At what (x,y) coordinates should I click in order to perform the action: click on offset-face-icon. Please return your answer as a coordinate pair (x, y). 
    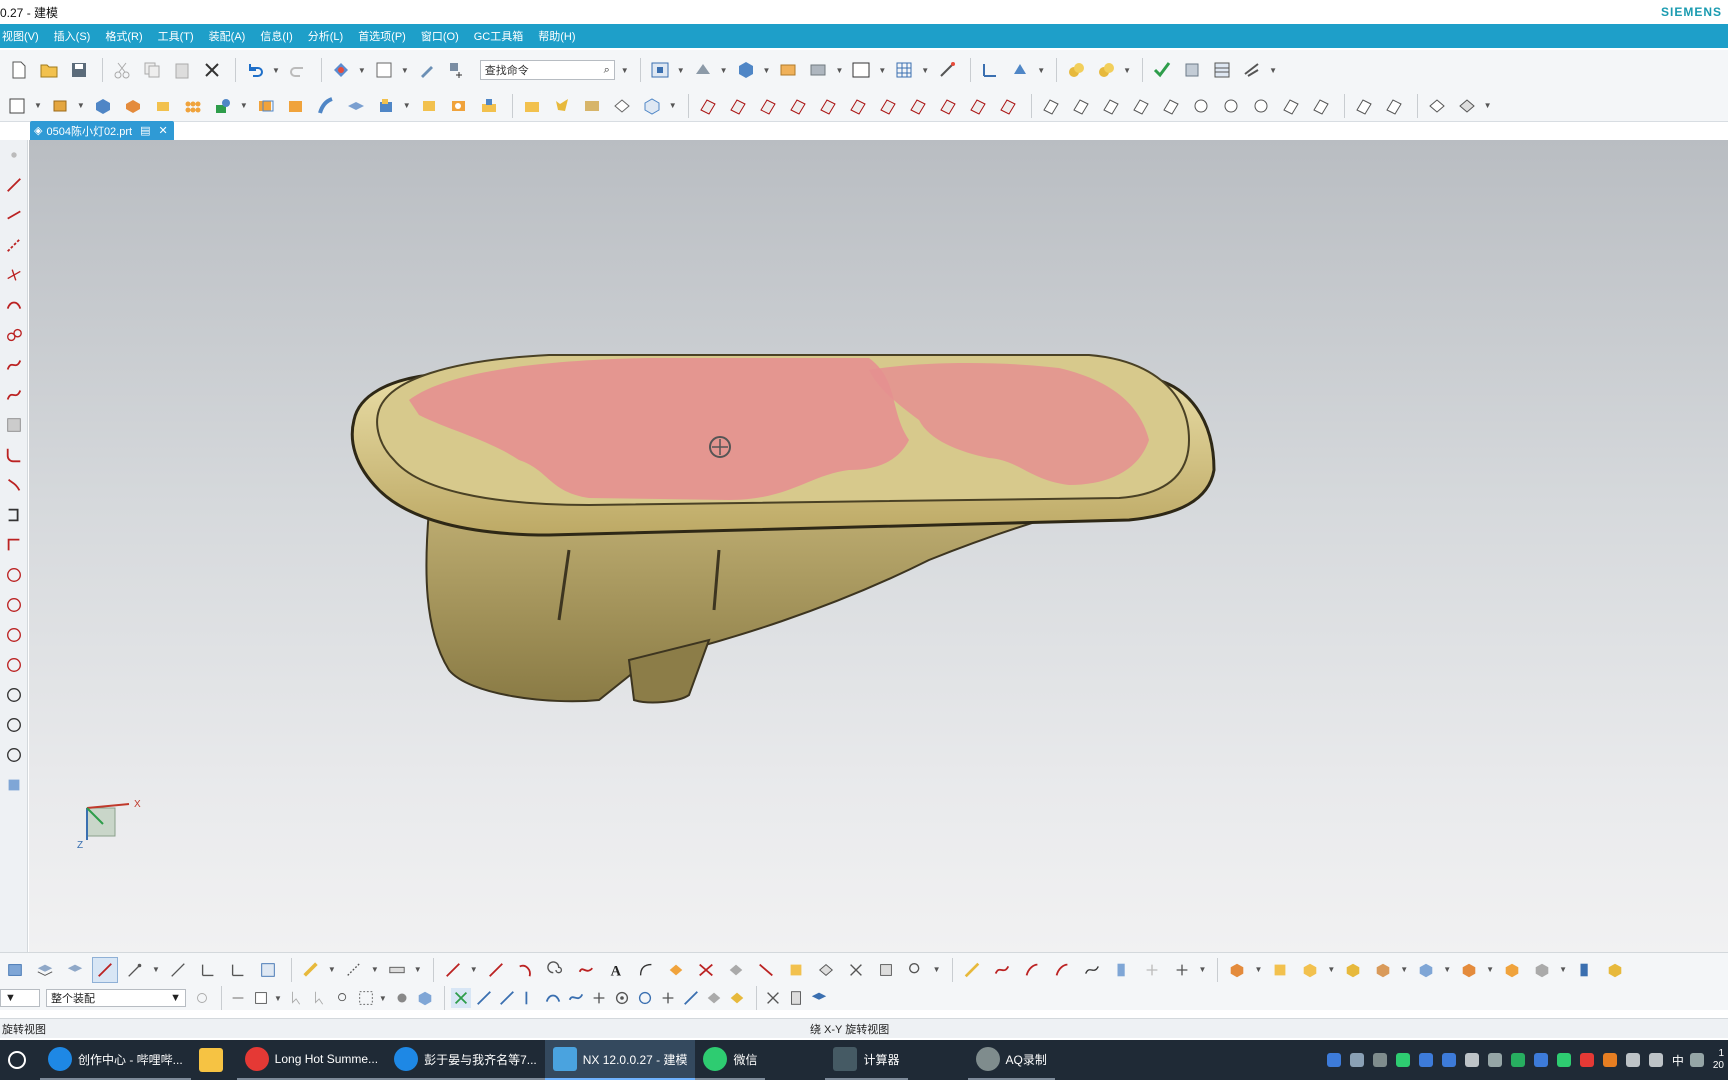
    Looking at the image, I should click on (266, 106).